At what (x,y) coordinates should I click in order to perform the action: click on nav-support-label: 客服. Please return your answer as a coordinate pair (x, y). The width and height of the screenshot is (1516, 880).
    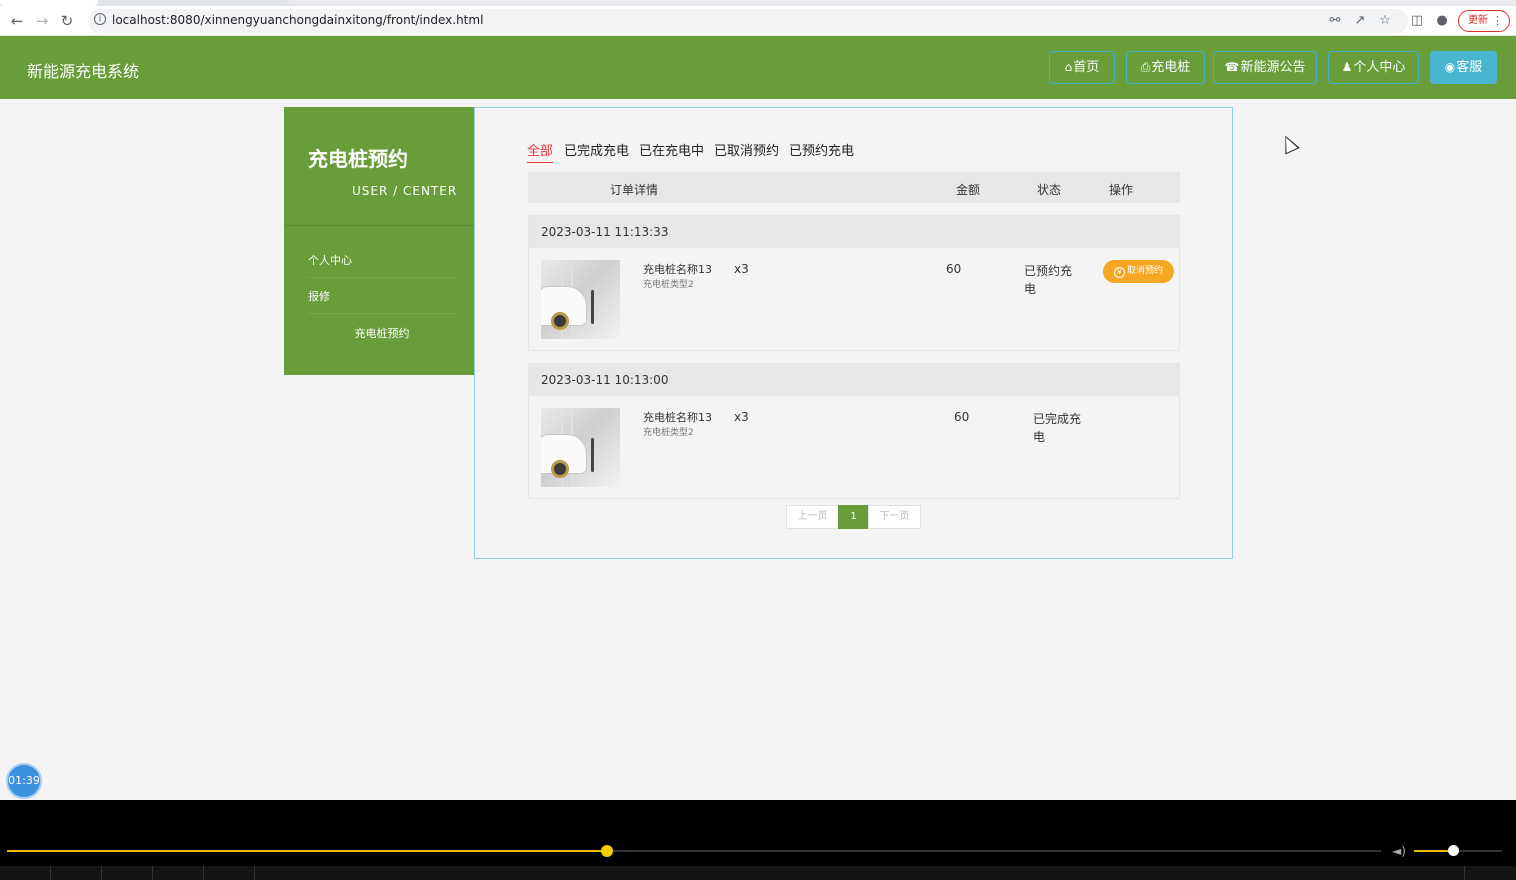
    Looking at the image, I should click on (1469, 67).